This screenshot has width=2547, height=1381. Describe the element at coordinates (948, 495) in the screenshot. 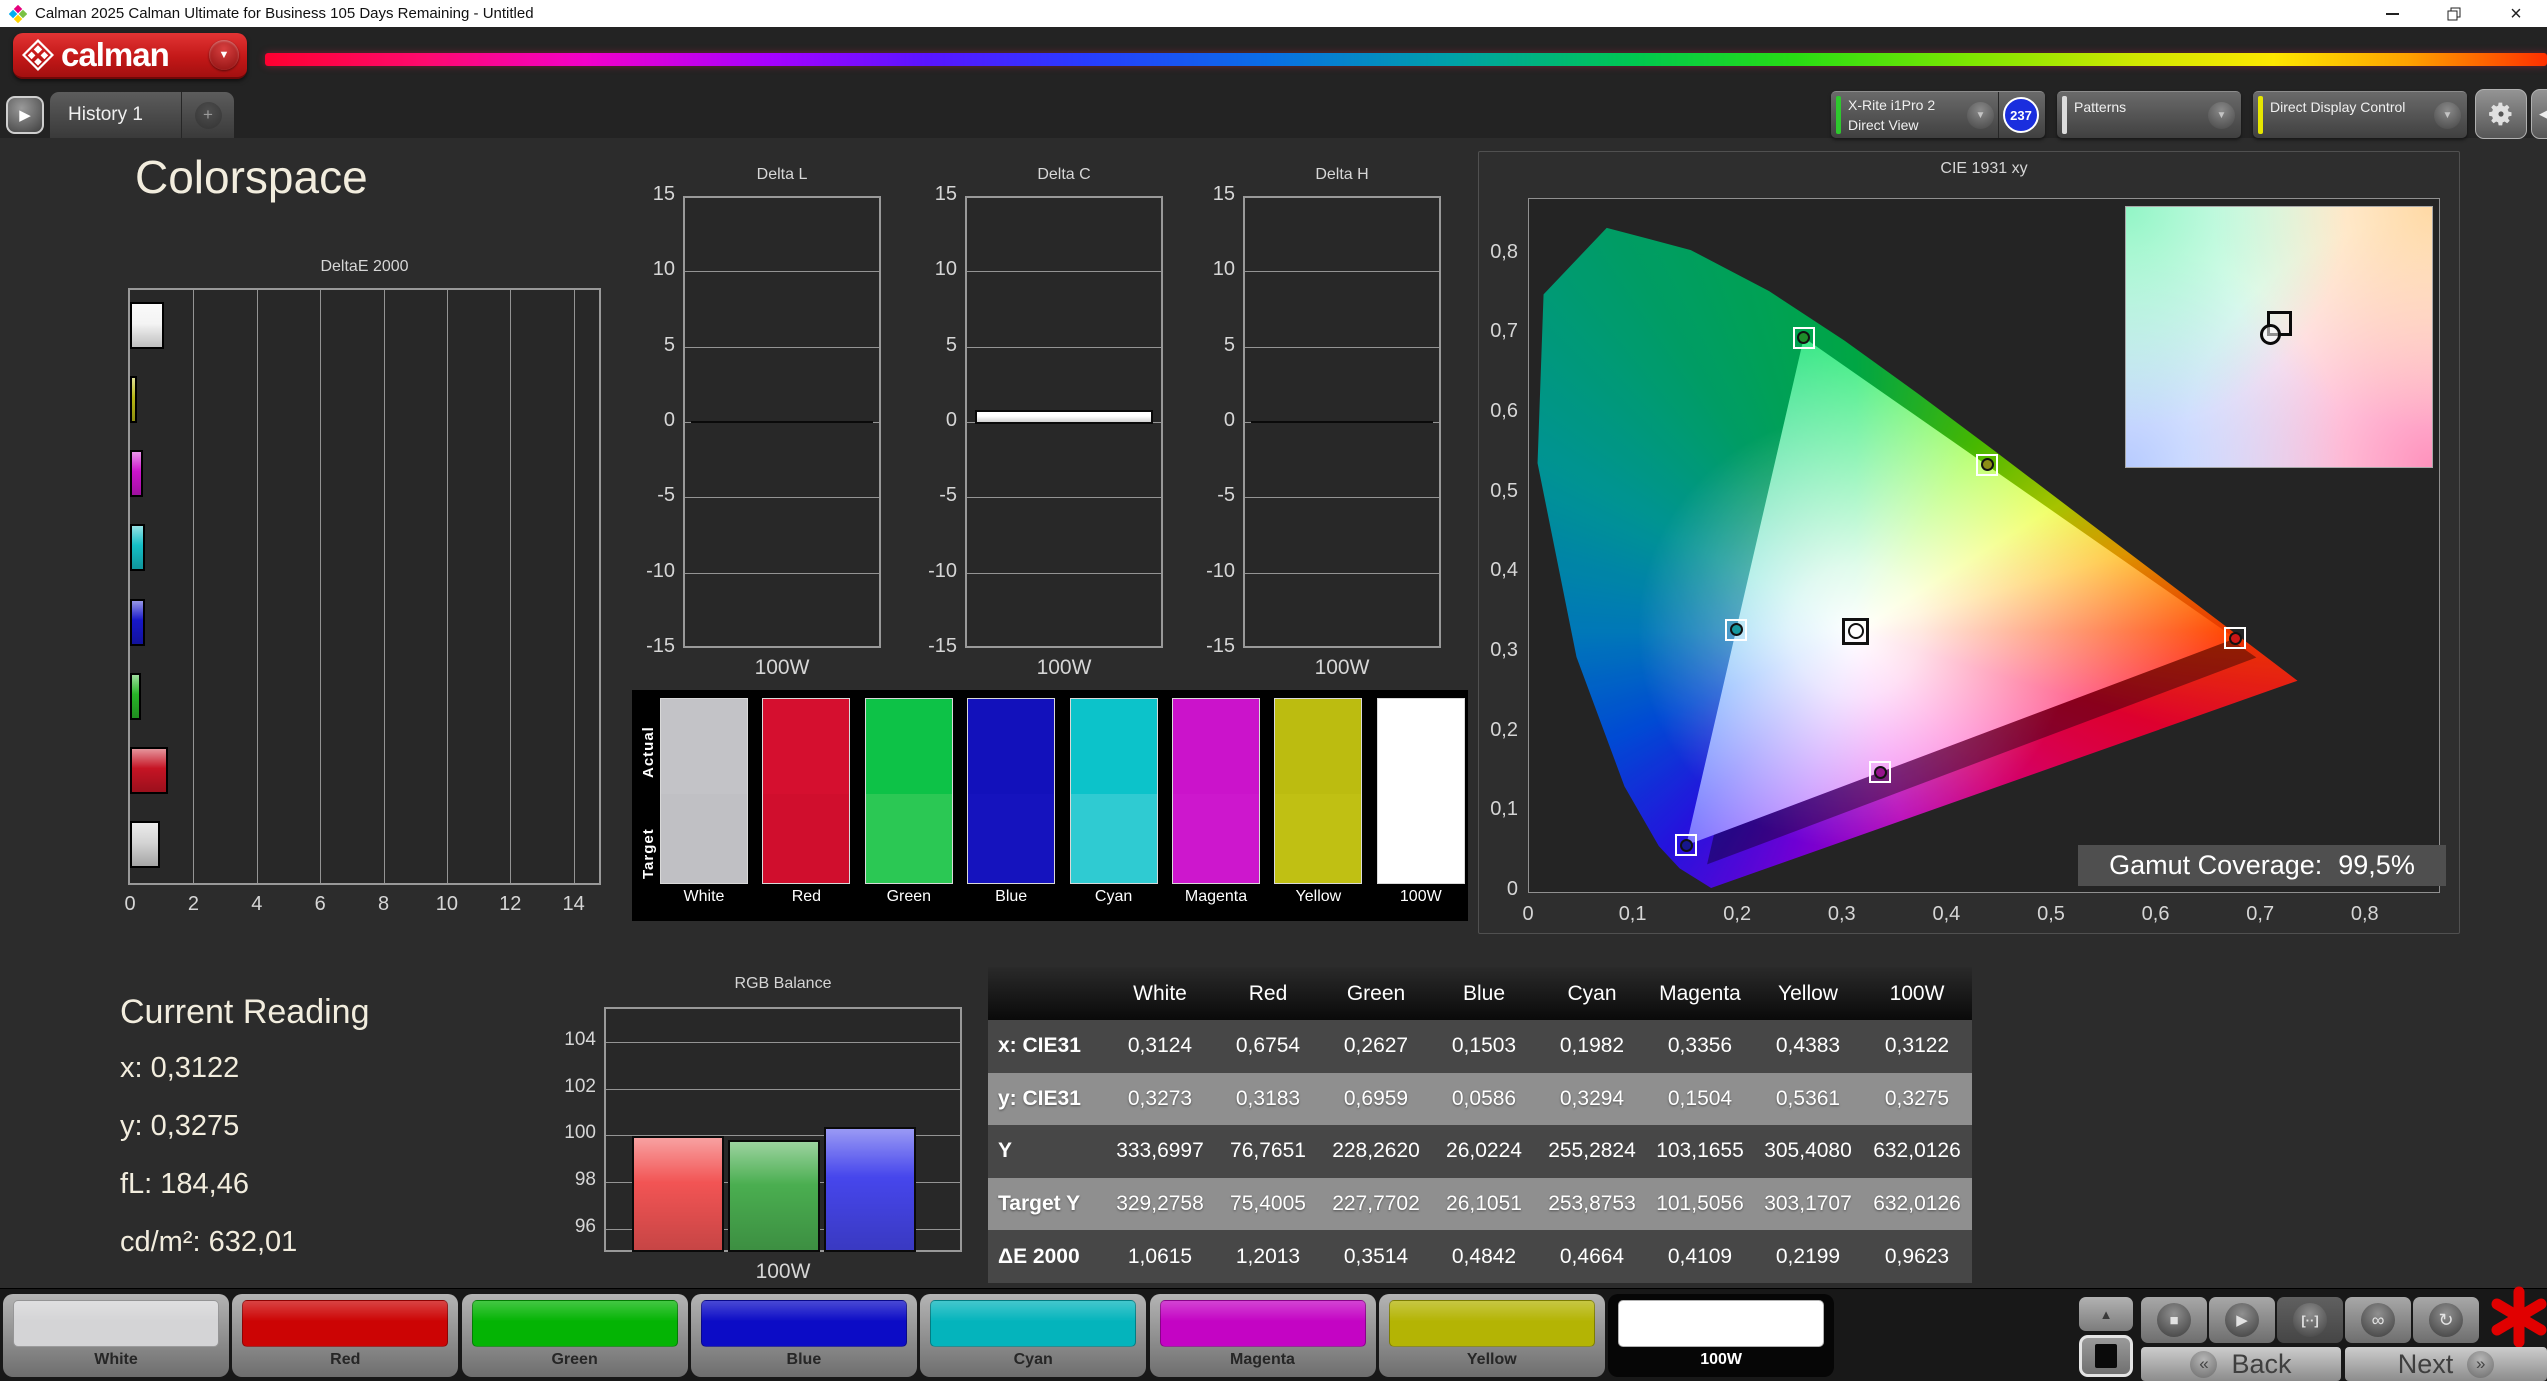

I see `delta-ytick: -5` at that location.